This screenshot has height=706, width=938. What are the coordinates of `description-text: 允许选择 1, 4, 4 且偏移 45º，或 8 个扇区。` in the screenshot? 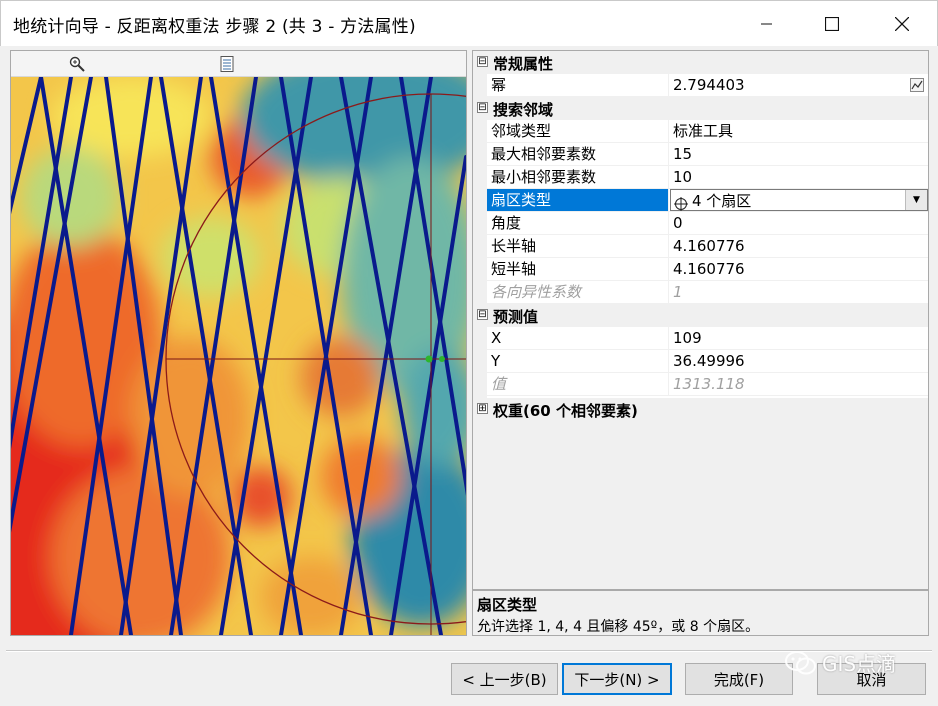 It's located at (618, 627).